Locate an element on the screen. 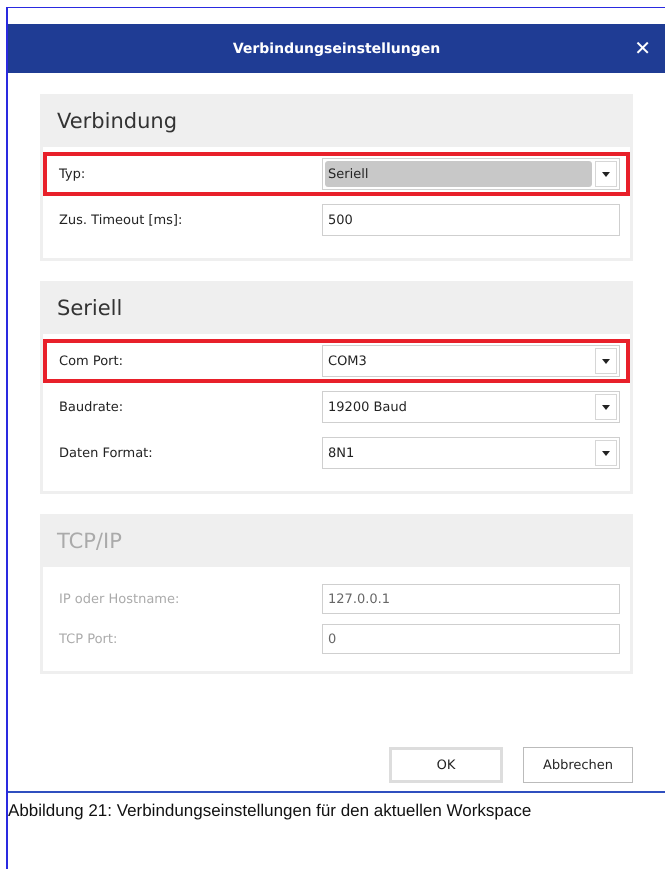 The width and height of the screenshot is (665, 869). field-label: TCP Port: is located at coordinates (88, 639).